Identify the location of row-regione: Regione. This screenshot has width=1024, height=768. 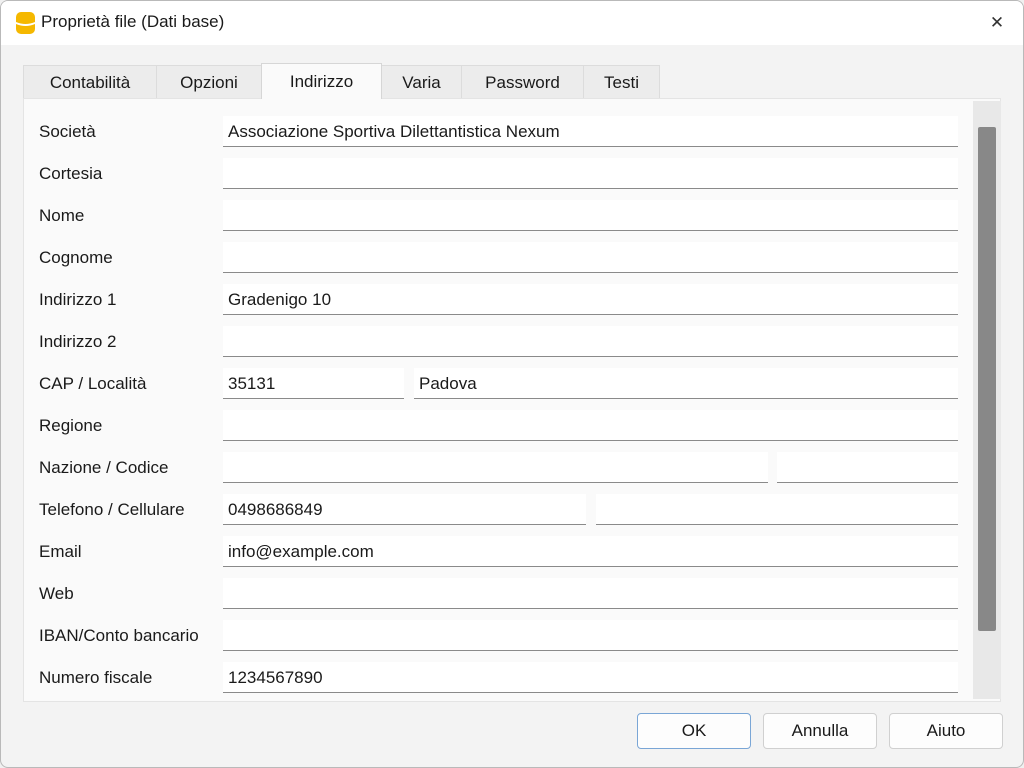
(494, 426).